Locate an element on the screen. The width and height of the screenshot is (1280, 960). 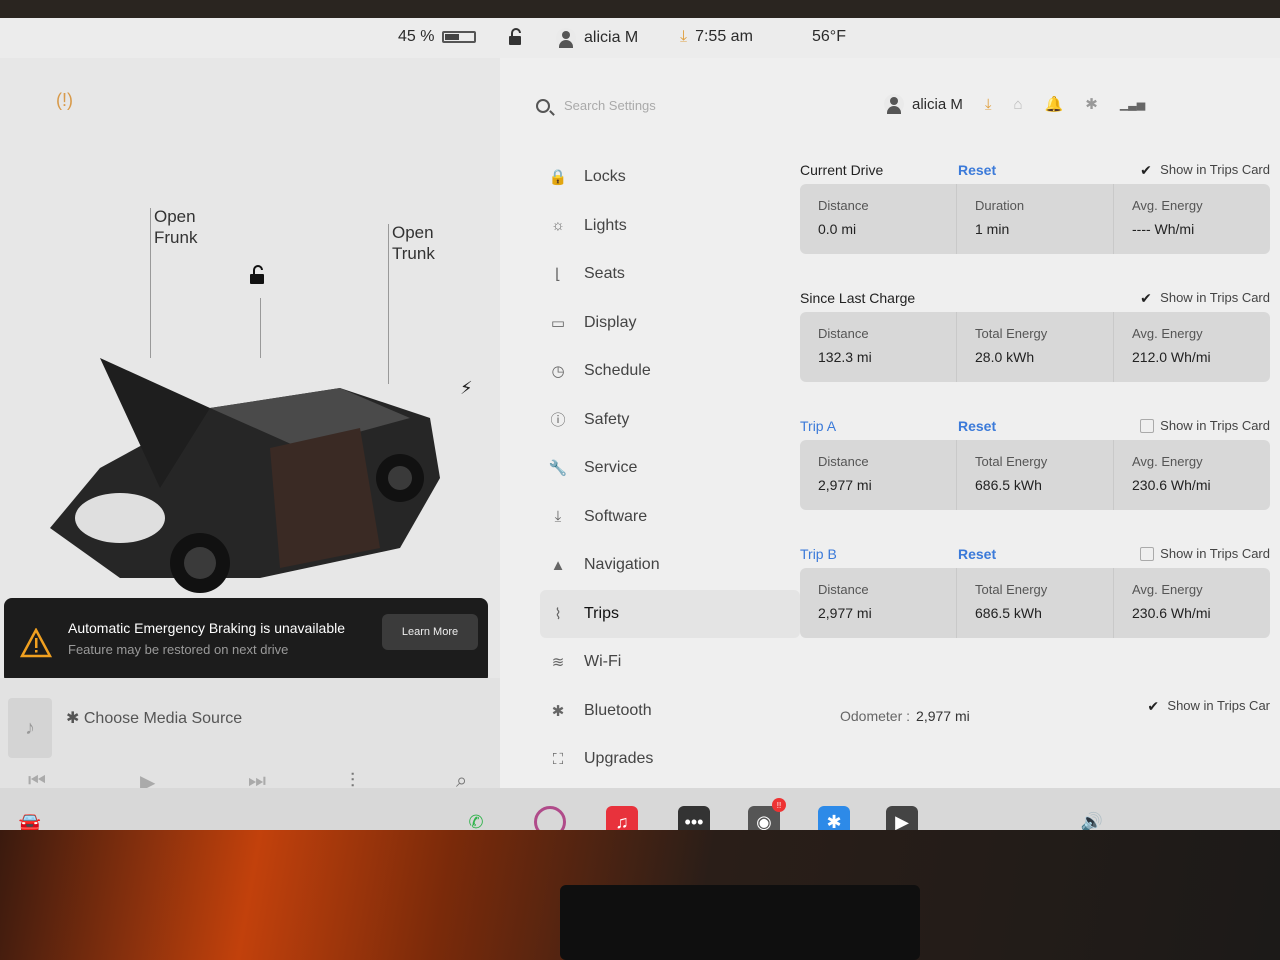
clock-icon: ◷ is located at coordinates (558, 372).